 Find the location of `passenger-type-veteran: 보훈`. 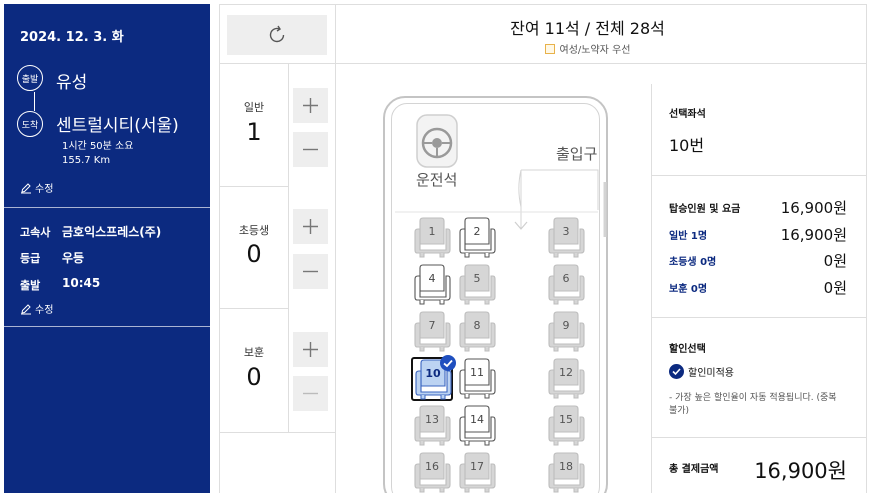

passenger-type-veteran: 보훈 is located at coordinates (254, 352).